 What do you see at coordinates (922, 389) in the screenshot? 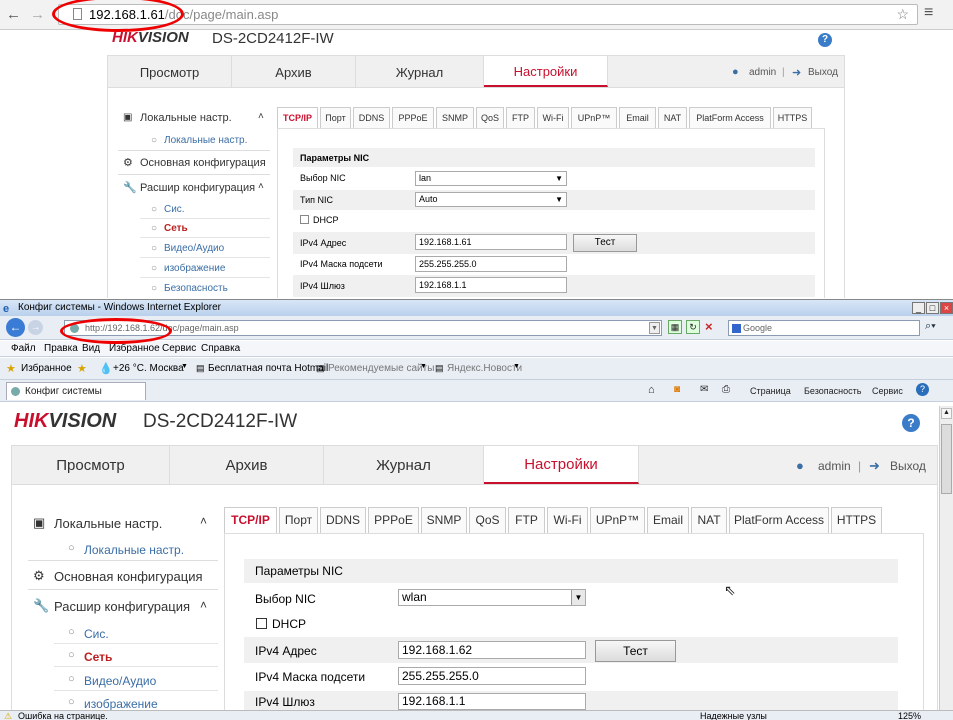
I see `ie-help-icon: ?` at bounding box center [922, 389].